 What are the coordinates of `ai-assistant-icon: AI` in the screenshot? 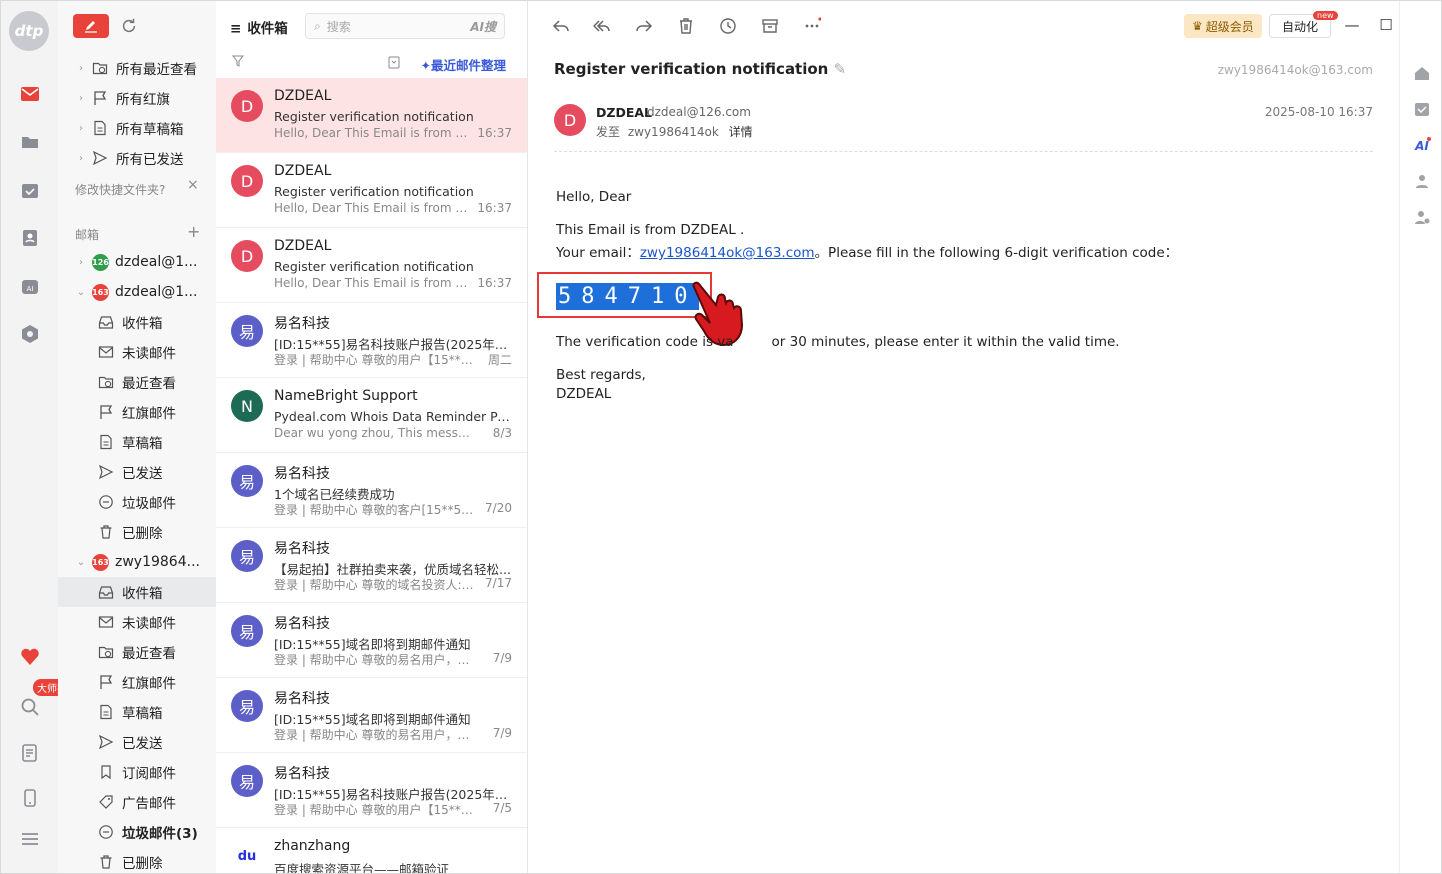 It's located at (30, 286).